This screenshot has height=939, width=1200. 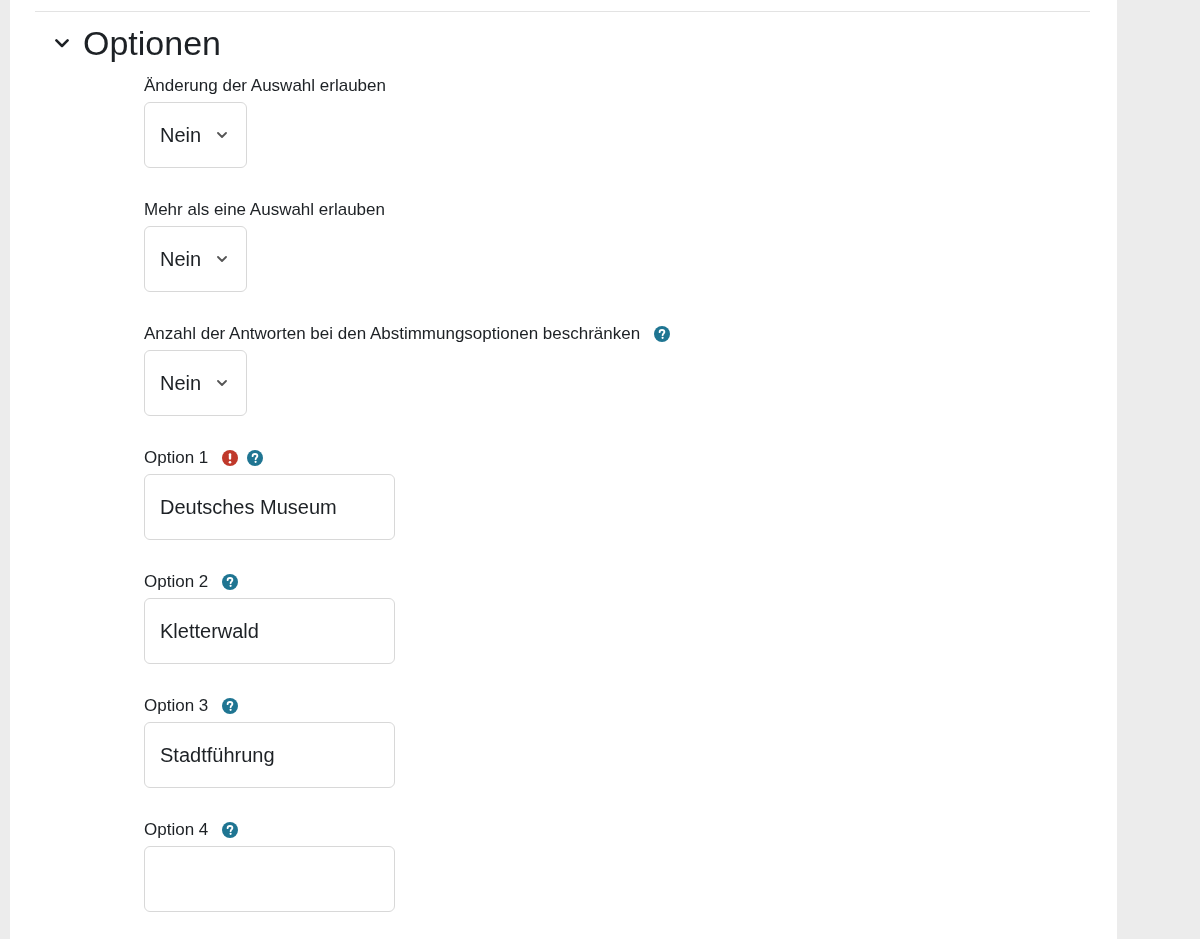 I want to click on field-label: Mehr als eine Auswahl erlauben, so click(x=264, y=210).